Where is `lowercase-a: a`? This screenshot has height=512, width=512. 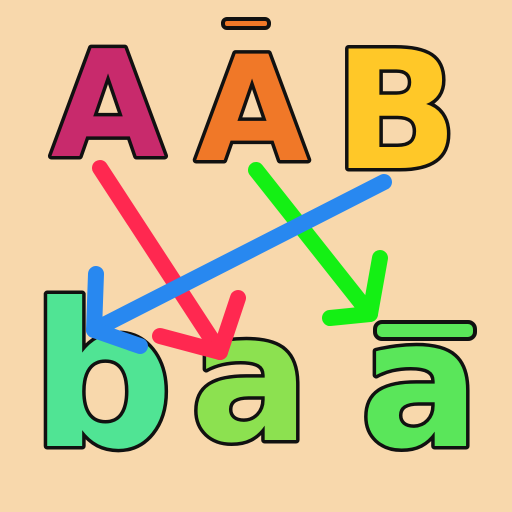 lowercase-a: a is located at coordinates (249, 379).